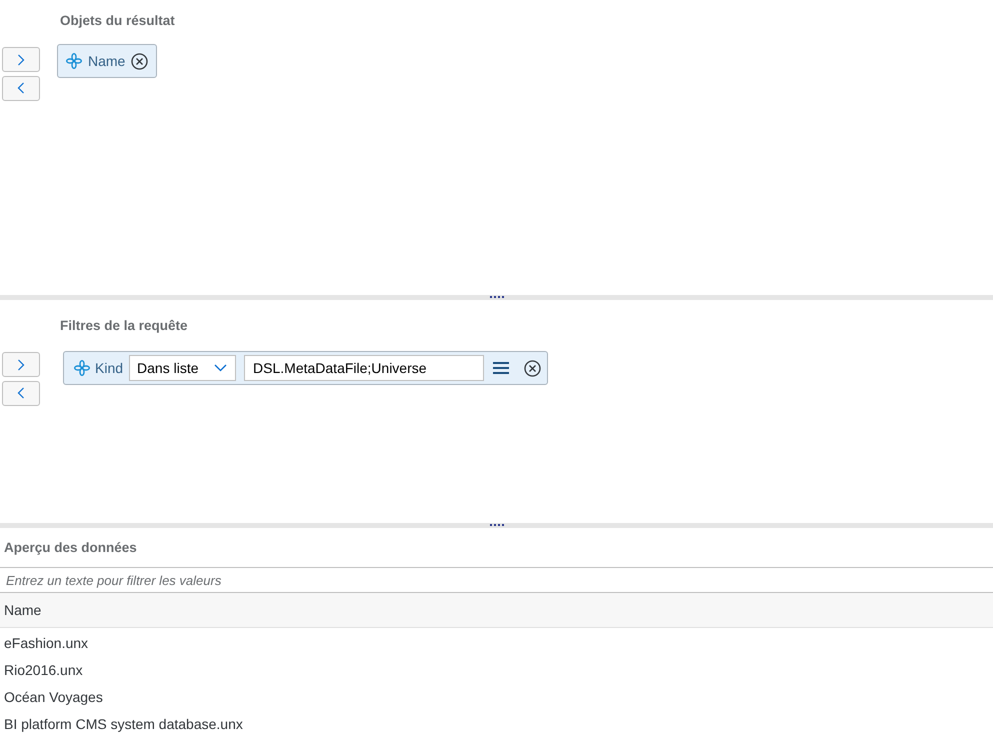 This screenshot has width=993, height=741. I want to click on table-cell-text: BI platform CMS system database.unx, so click(123, 724).